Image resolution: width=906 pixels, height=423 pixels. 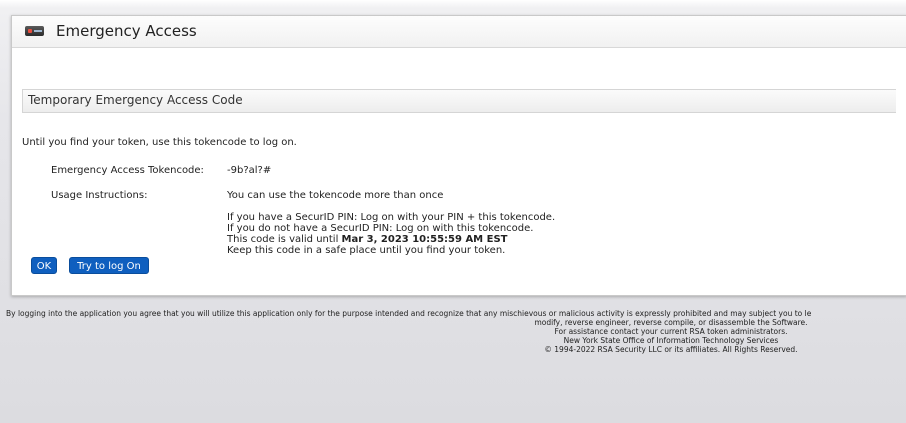 I want to click on section-header: Temporary Emergency Access Code, so click(x=459, y=101).